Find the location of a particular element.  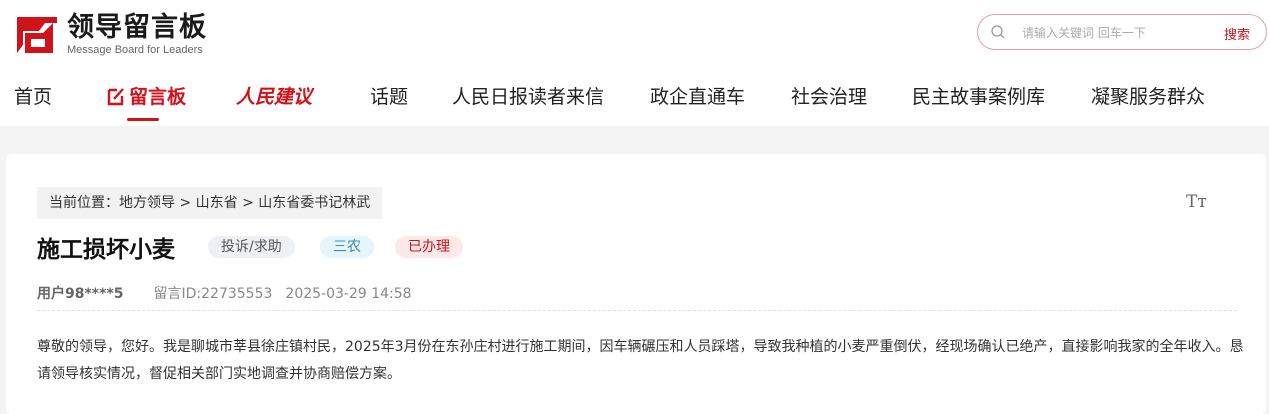

divider is located at coordinates (637, 310).